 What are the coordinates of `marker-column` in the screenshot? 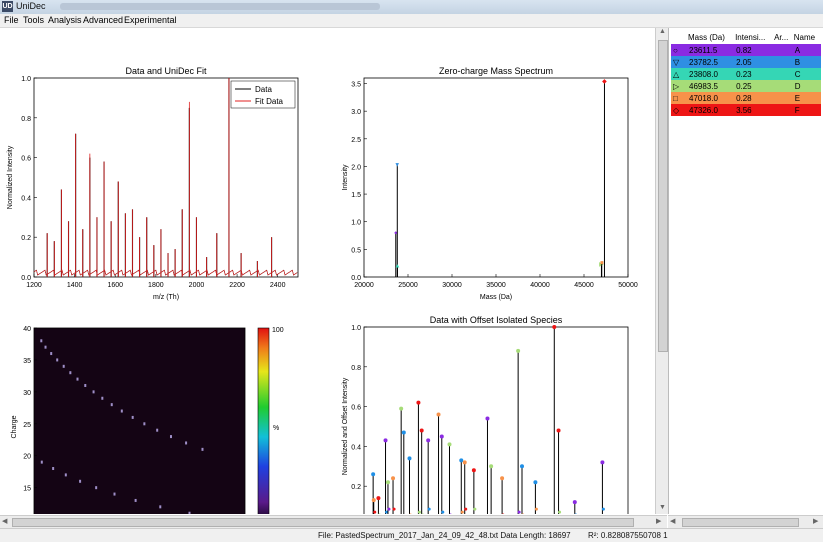 It's located at (679, 37).